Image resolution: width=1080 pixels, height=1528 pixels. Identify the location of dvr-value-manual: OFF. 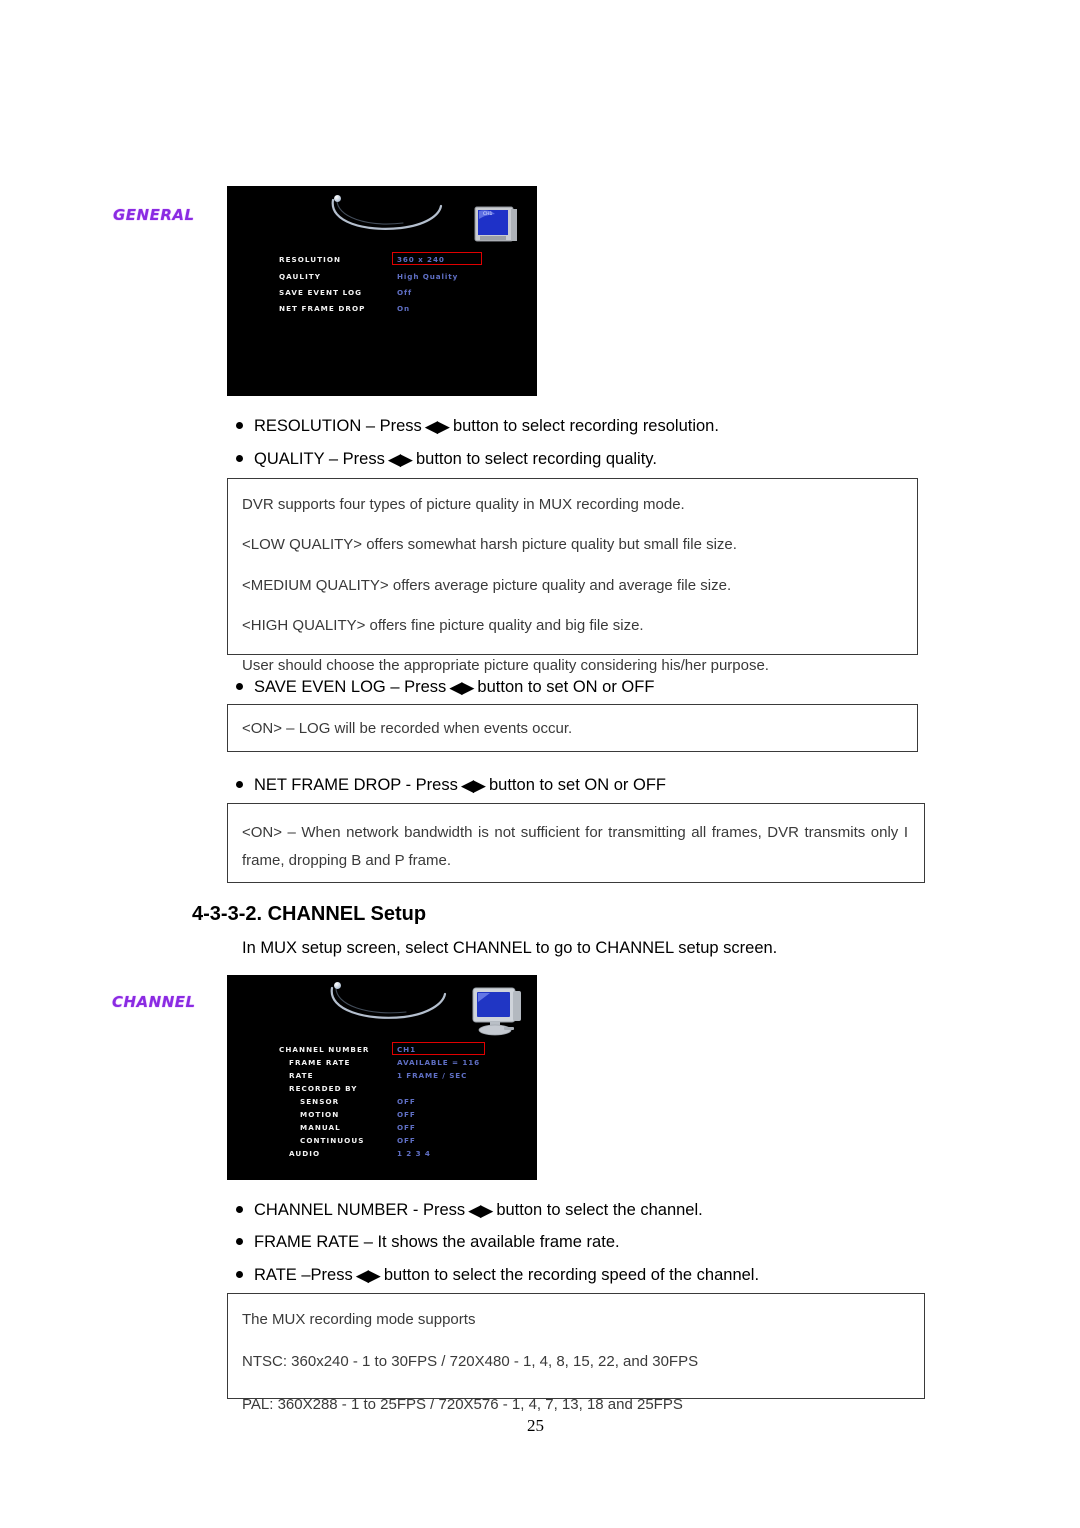
(406, 1127).